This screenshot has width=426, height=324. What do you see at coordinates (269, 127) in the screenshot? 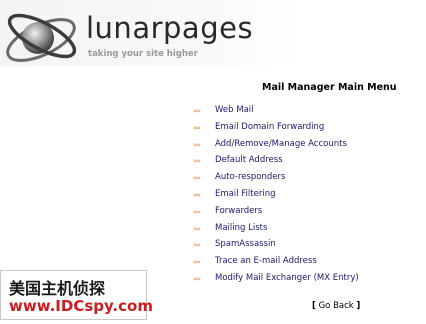
I see `email-domain-forwarding-link: Email Domain Forwarding` at bounding box center [269, 127].